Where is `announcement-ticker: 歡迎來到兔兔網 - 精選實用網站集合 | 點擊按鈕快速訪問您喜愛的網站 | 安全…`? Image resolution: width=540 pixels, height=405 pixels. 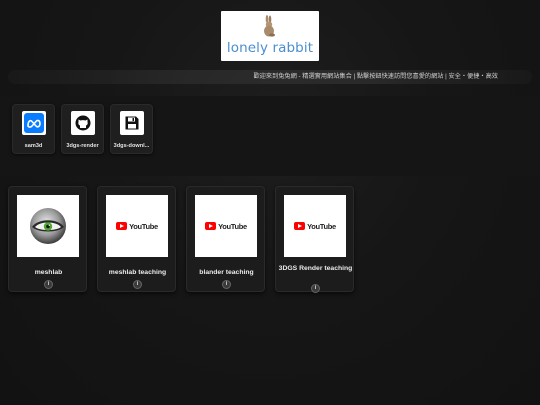 announcement-ticker: 歡迎來到兔兔網 - 精選實用網站集合 | 點擊按鈕快速訪問您喜愛的網站 | 安全… is located at coordinates (270, 77).